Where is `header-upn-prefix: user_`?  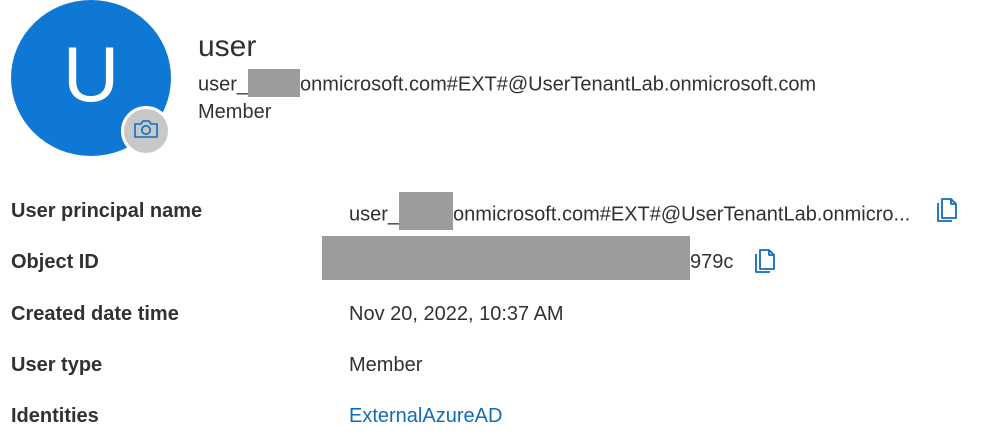
header-upn-prefix: user_ is located at coordinates (223, 84).